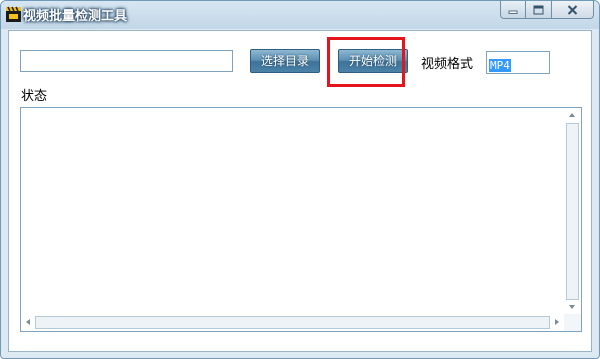  What do you see at coordinates (366, 62) in the screenshot?
I see `highlight-box` at bounding box center [366, 62].